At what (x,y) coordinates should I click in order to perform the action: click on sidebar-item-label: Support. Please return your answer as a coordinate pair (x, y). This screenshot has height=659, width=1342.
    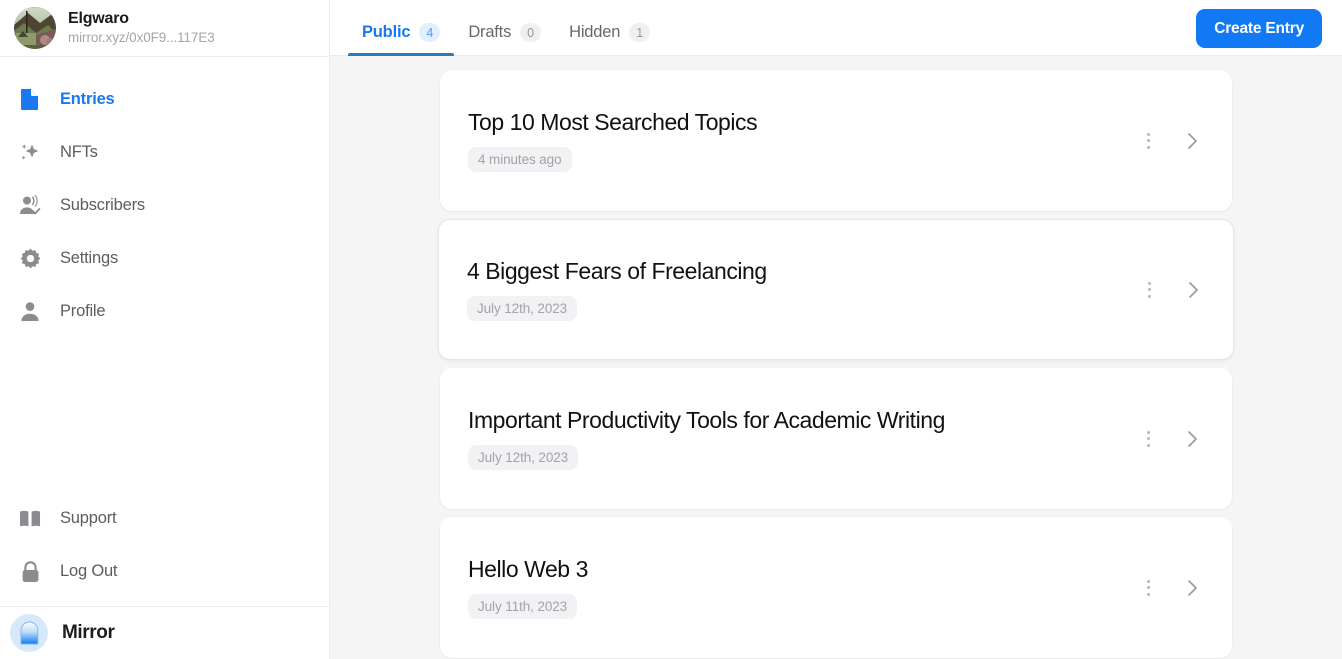
    Looking at the image, I should click on (88, 518).